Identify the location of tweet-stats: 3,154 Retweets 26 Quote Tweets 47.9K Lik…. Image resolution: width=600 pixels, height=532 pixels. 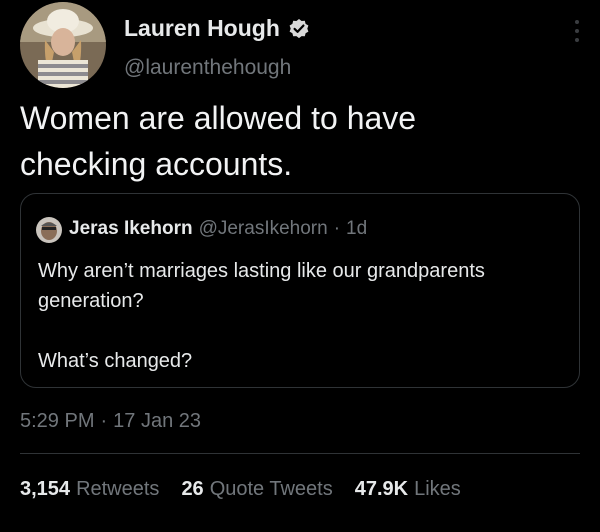
(240, 489).